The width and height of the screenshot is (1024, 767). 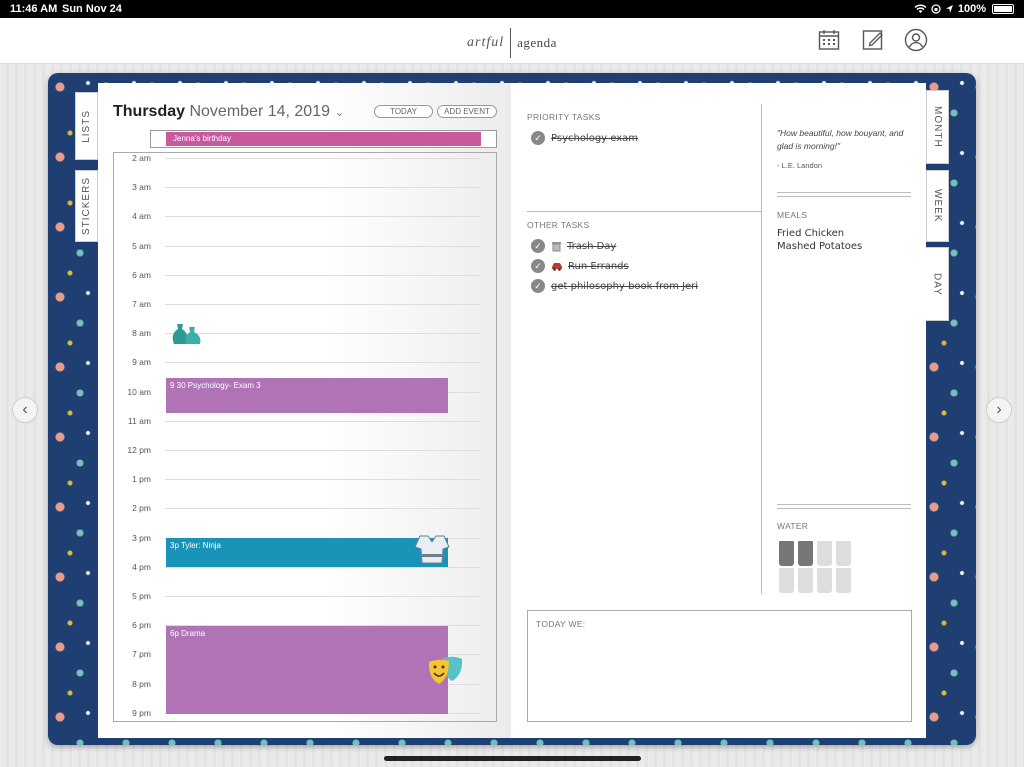 What do you see at coordinates (339, 112) in the screenshot?
I see `chevron-down-icon: ⌄` at bounding box center [339, 112].